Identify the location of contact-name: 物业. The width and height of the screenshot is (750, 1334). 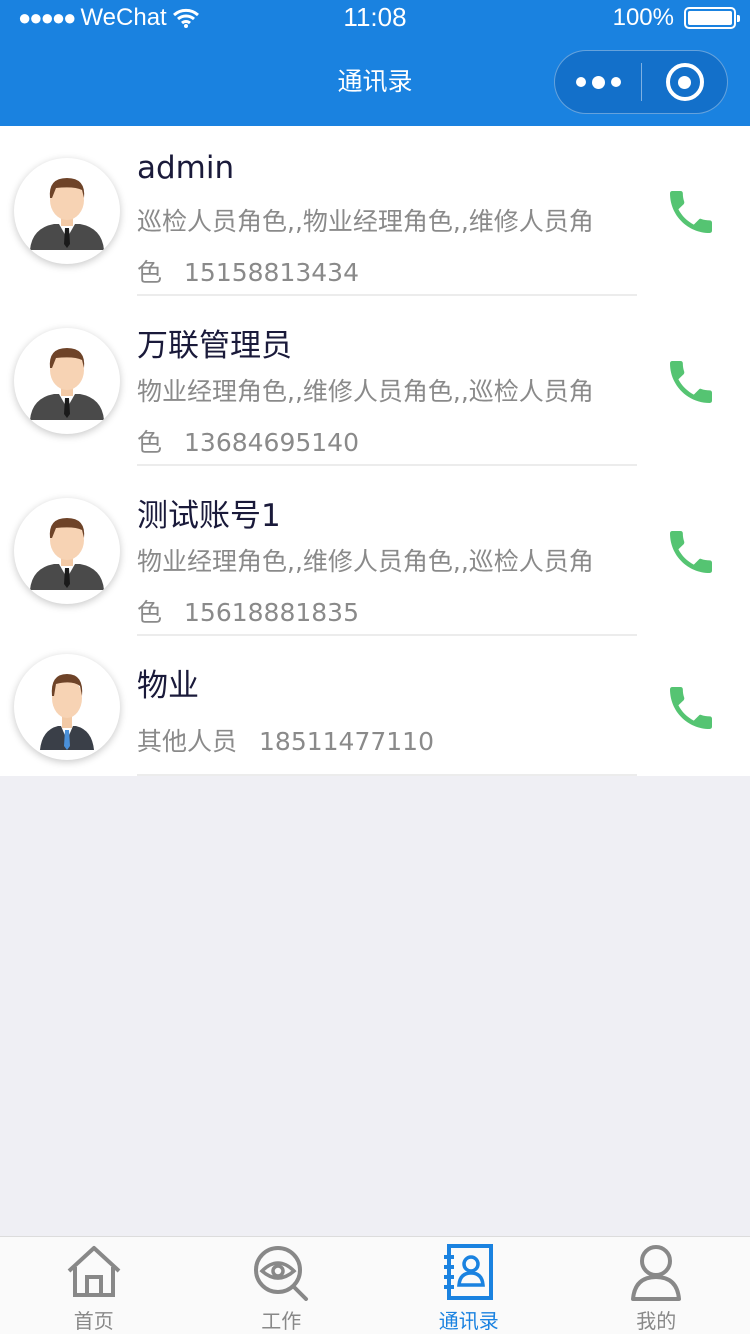
(168, 686).